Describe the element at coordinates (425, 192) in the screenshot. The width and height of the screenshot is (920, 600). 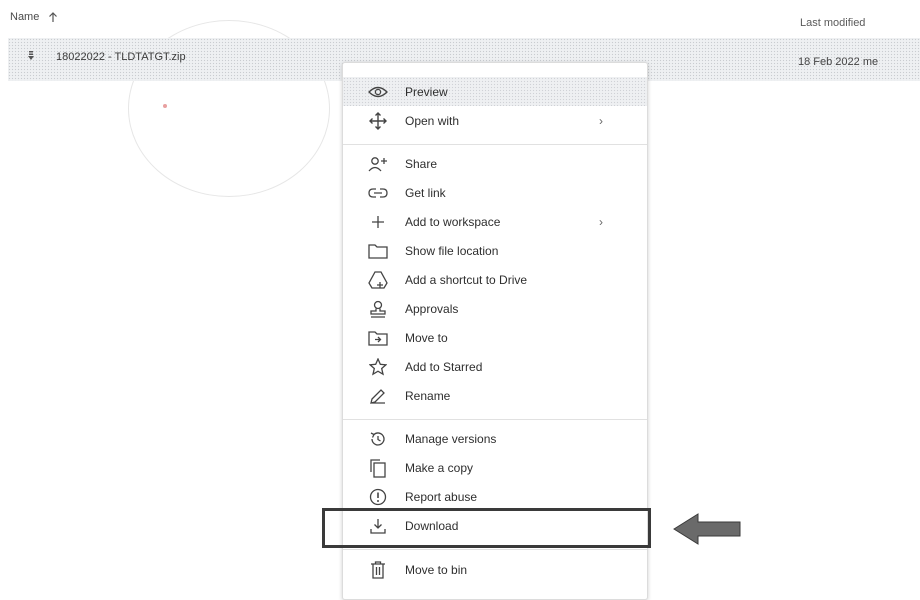
I see `menu-item-label: Get link` at that location.